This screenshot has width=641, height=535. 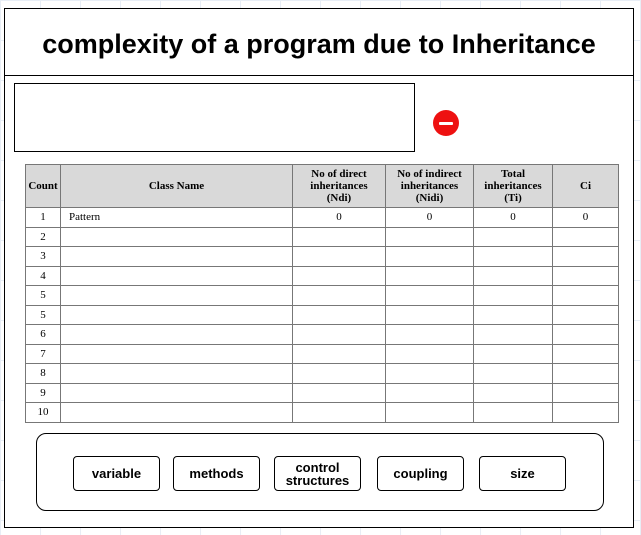 I want to click on column-header-ci: Ci, so click(x=585, y=186).